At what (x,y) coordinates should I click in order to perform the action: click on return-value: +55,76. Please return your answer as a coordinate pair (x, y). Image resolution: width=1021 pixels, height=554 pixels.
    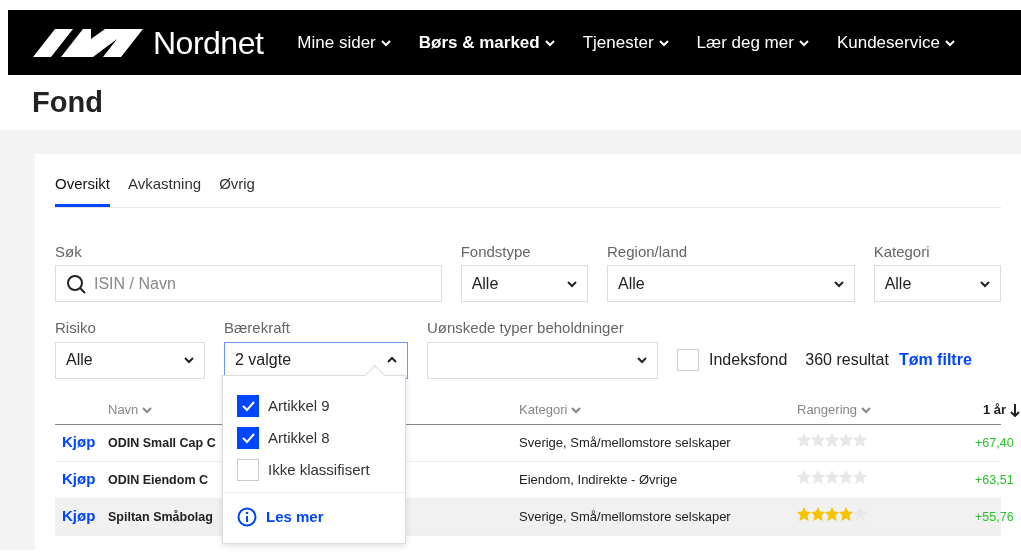
    Looking at the image, I should click on (994, 516).